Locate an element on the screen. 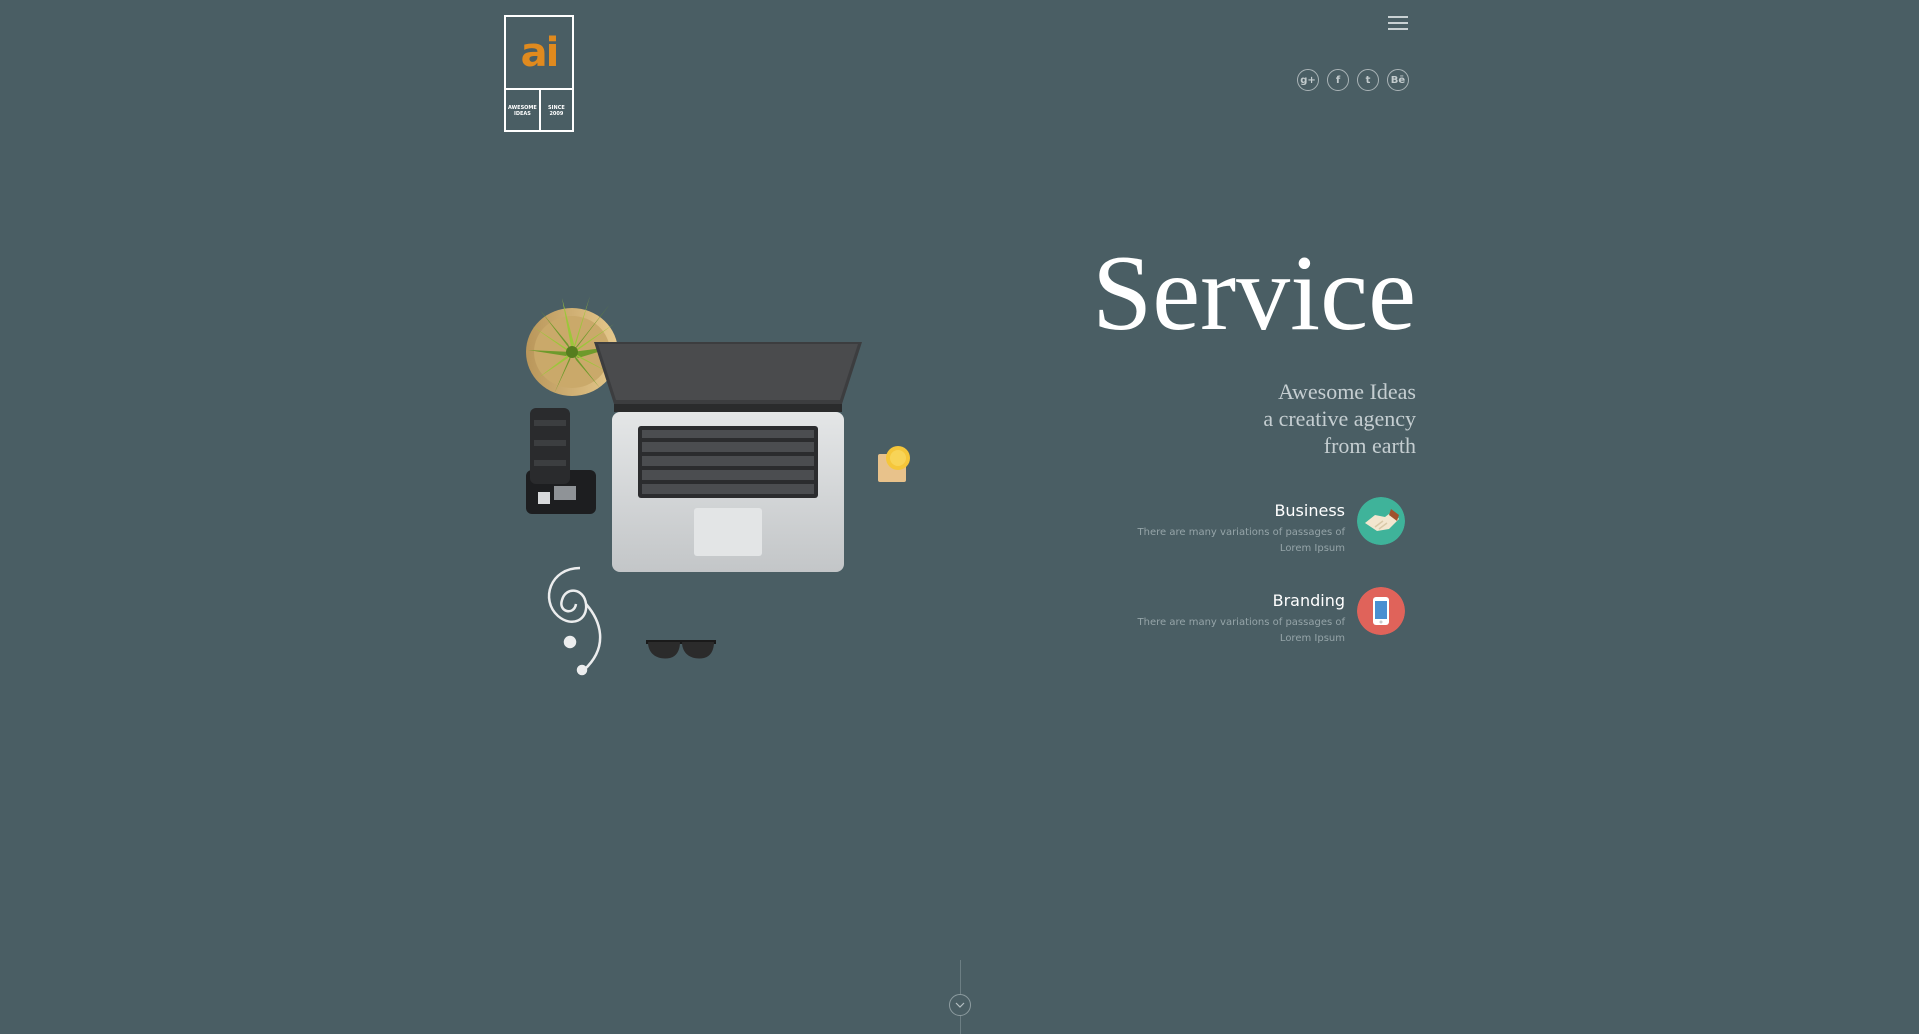 The width and height of the screenshot is (1919, 1034). smartphone-icon is located at coordinates (1381, 611).